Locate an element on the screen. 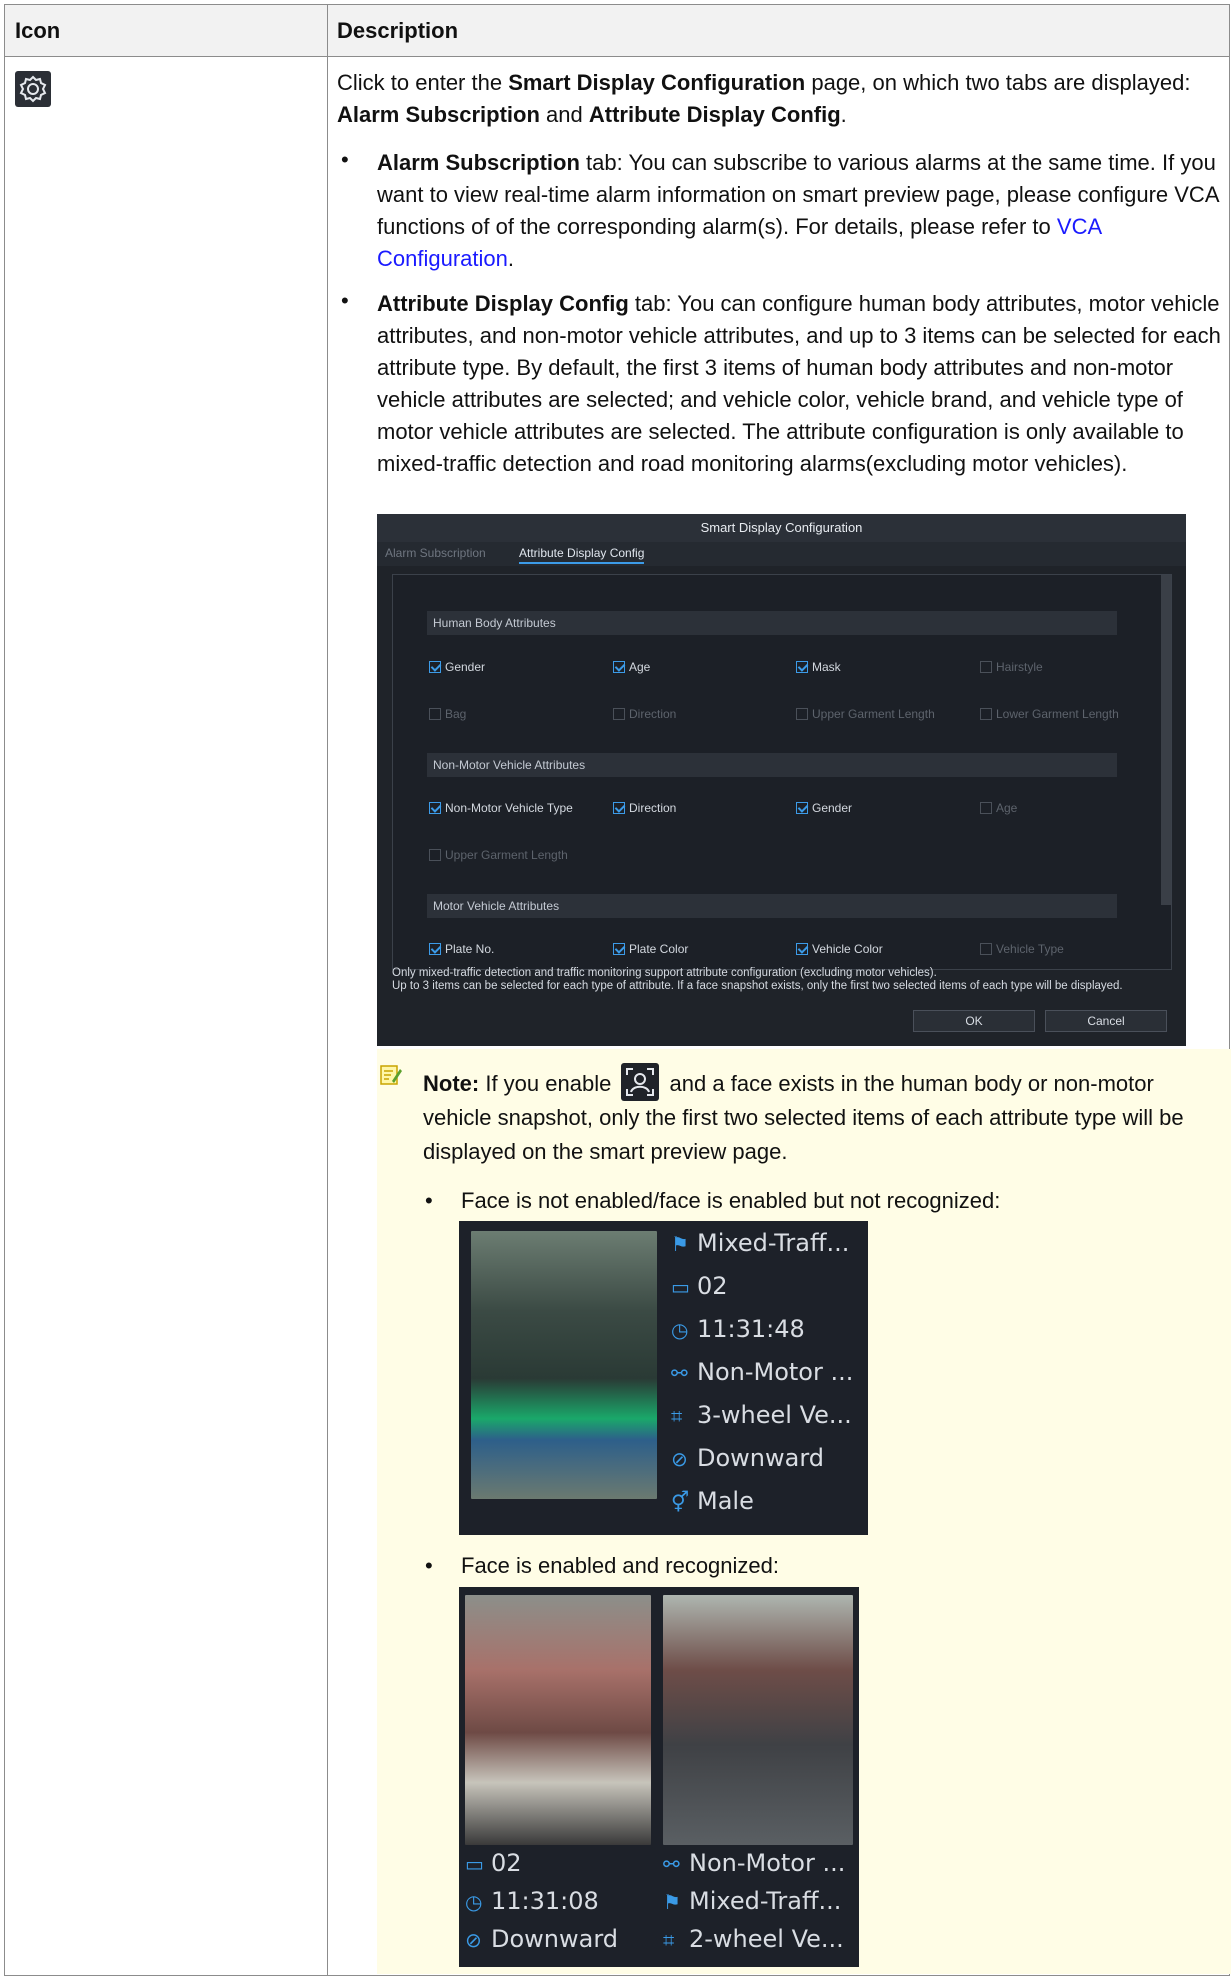 This screenshot has height=1976, width=1232. face-recognition-icon is located at coordinates (640, 1082).